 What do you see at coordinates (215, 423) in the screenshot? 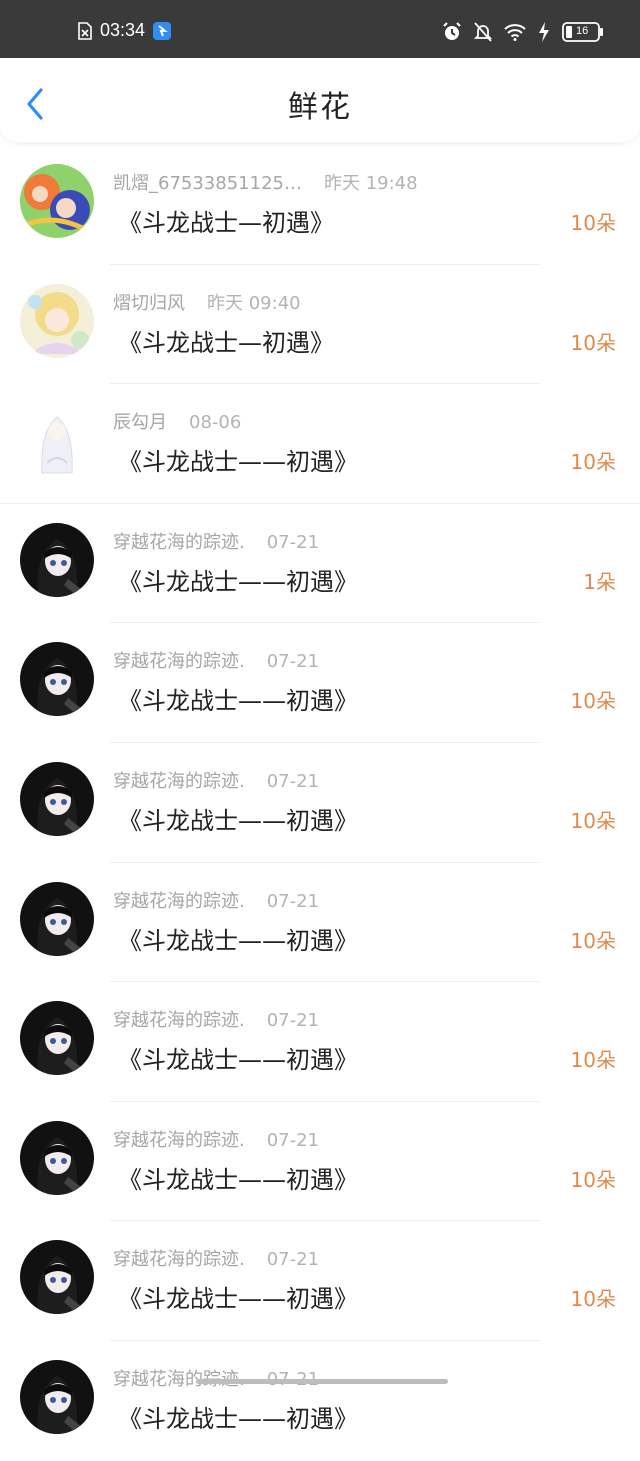
I see `timestamp: 08-06` at bounding box center [215, 423].